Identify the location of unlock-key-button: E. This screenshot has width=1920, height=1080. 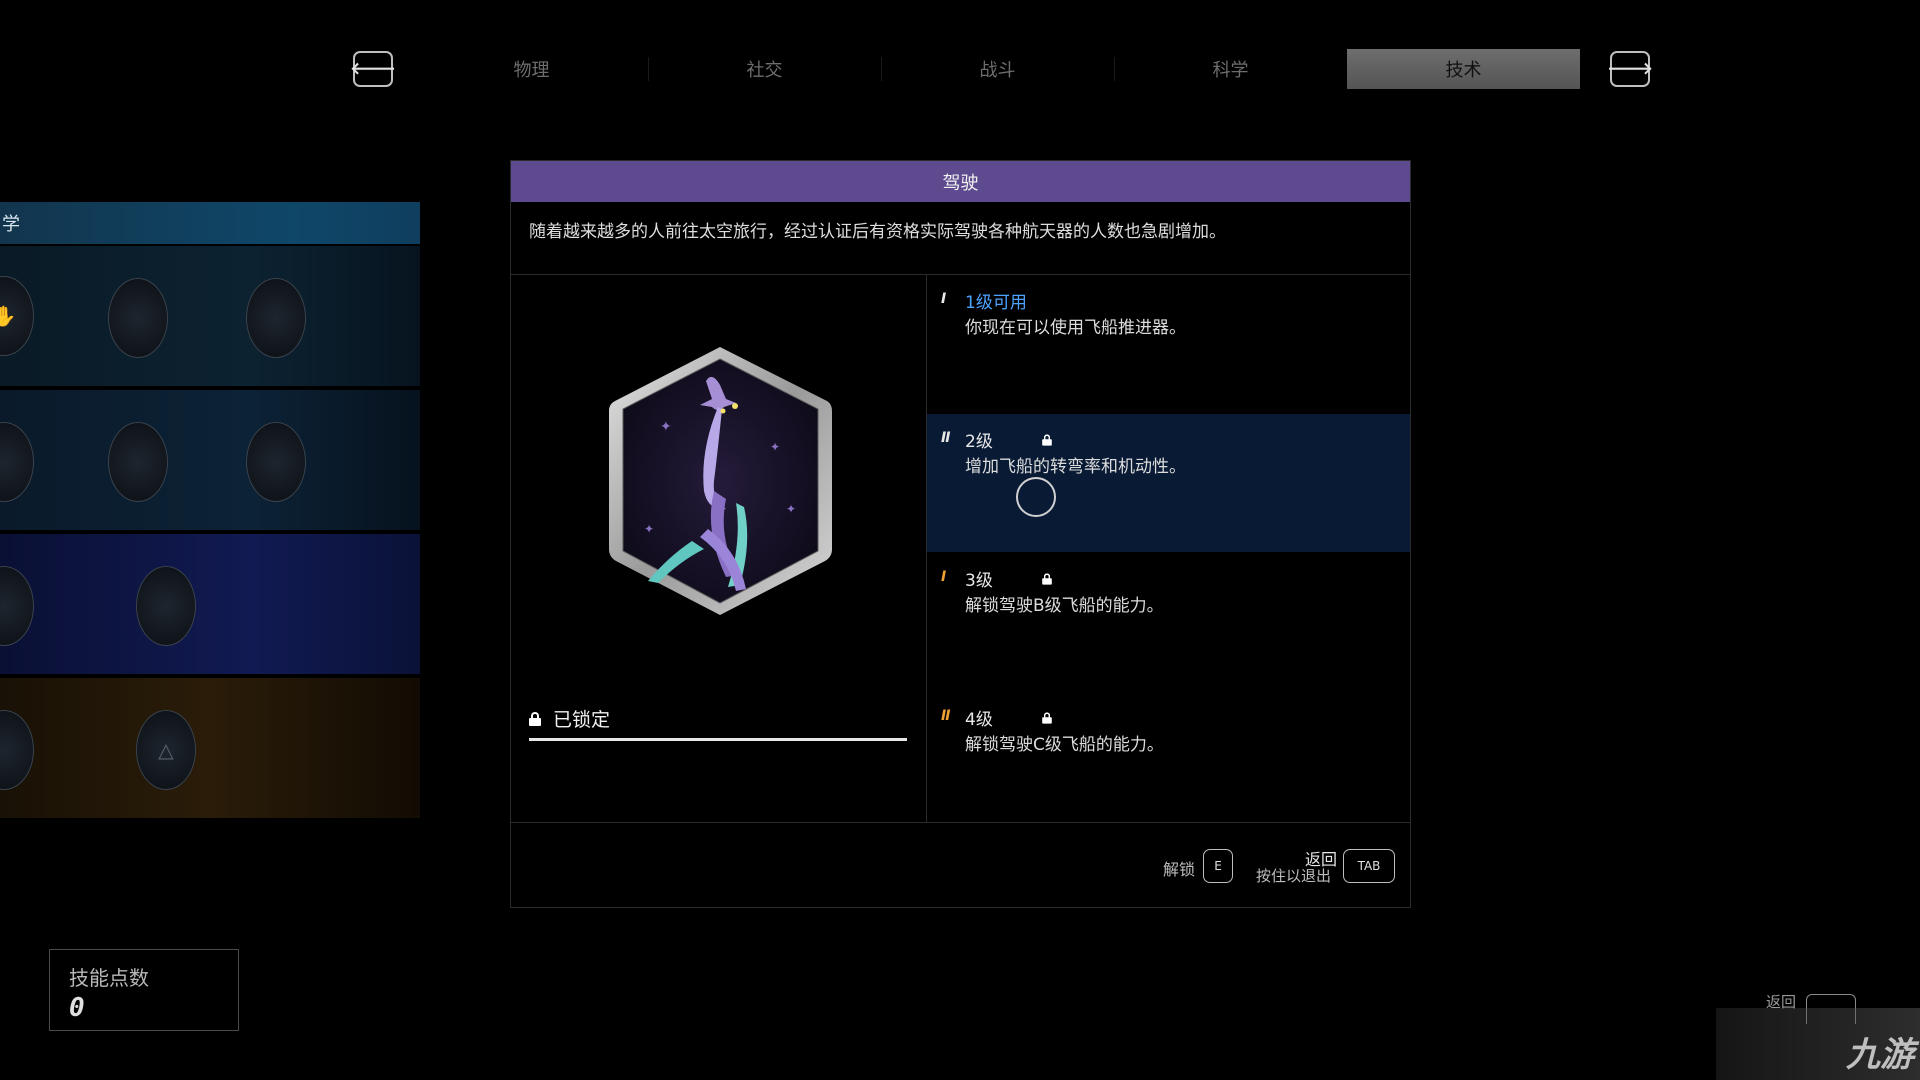
(1218, 866).